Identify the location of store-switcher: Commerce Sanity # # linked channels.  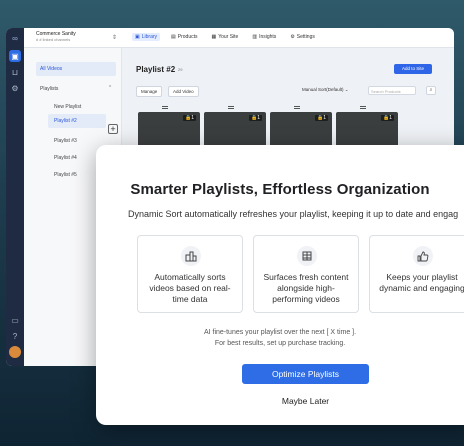
(56, 37).